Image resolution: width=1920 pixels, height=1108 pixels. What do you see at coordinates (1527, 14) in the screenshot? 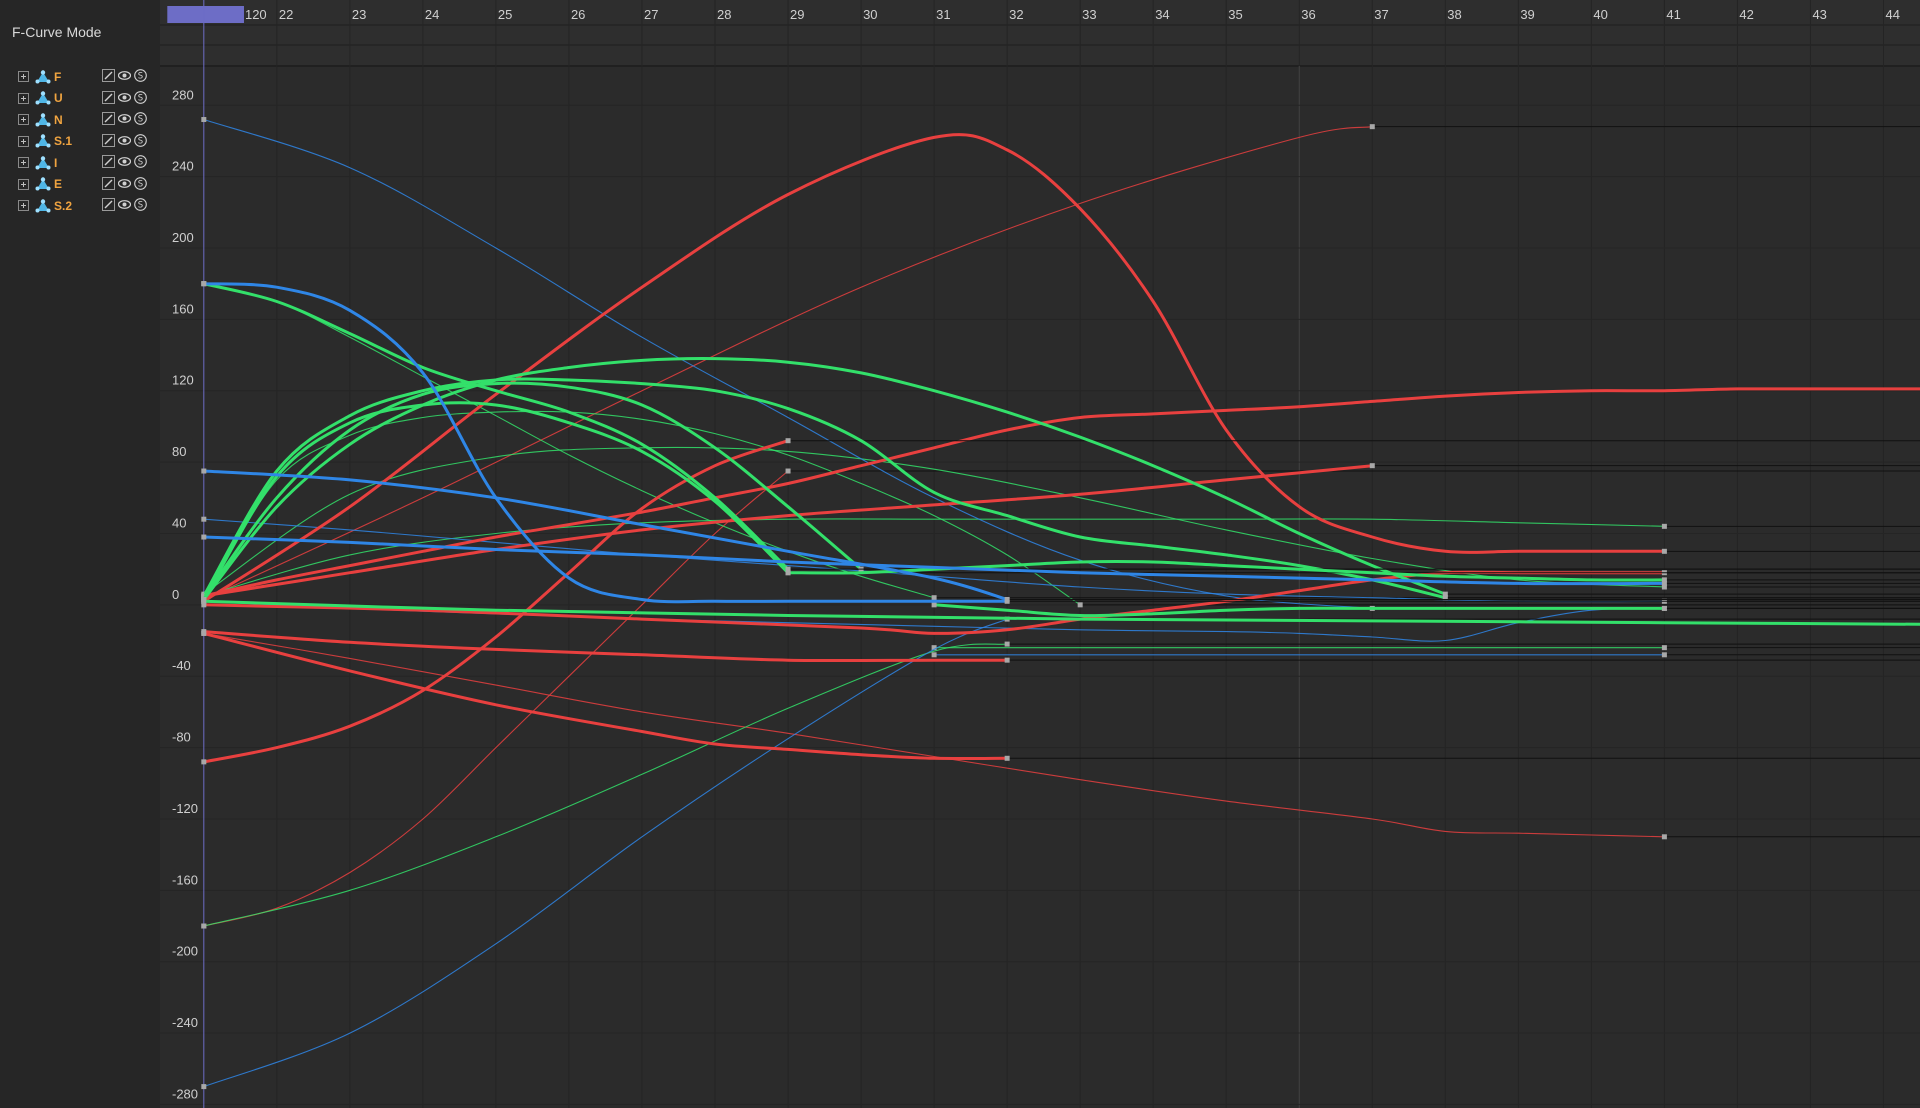
I see `x-tick-label: 39` at bounding box center [1527, 14].